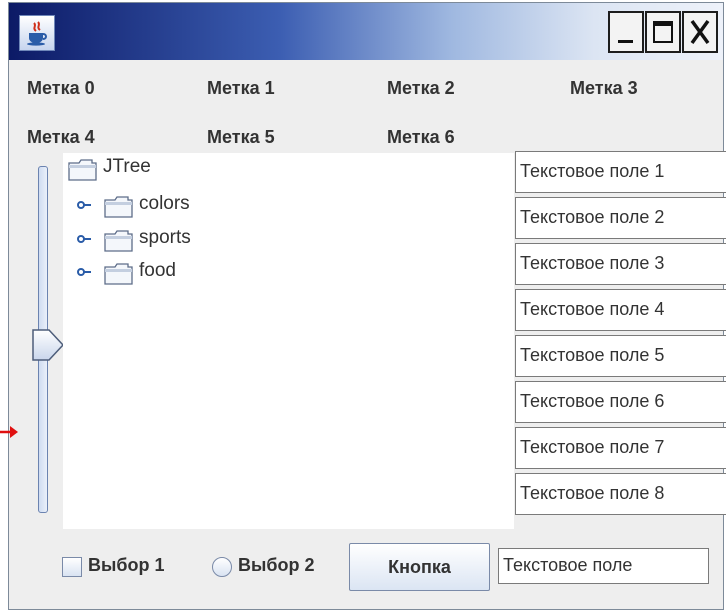 This screenshot has height=612, width=726. Describe the element at coordinates (620, 264) in the screenshot. I see `text-field-3: Текстовое поле 3` at that location.